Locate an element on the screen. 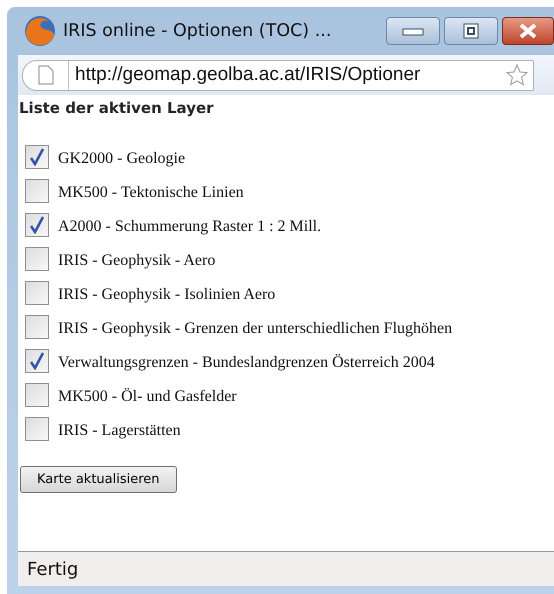  layer-label: MK500 - Öl- und Gasfelder is located at coordinates (147, 396).